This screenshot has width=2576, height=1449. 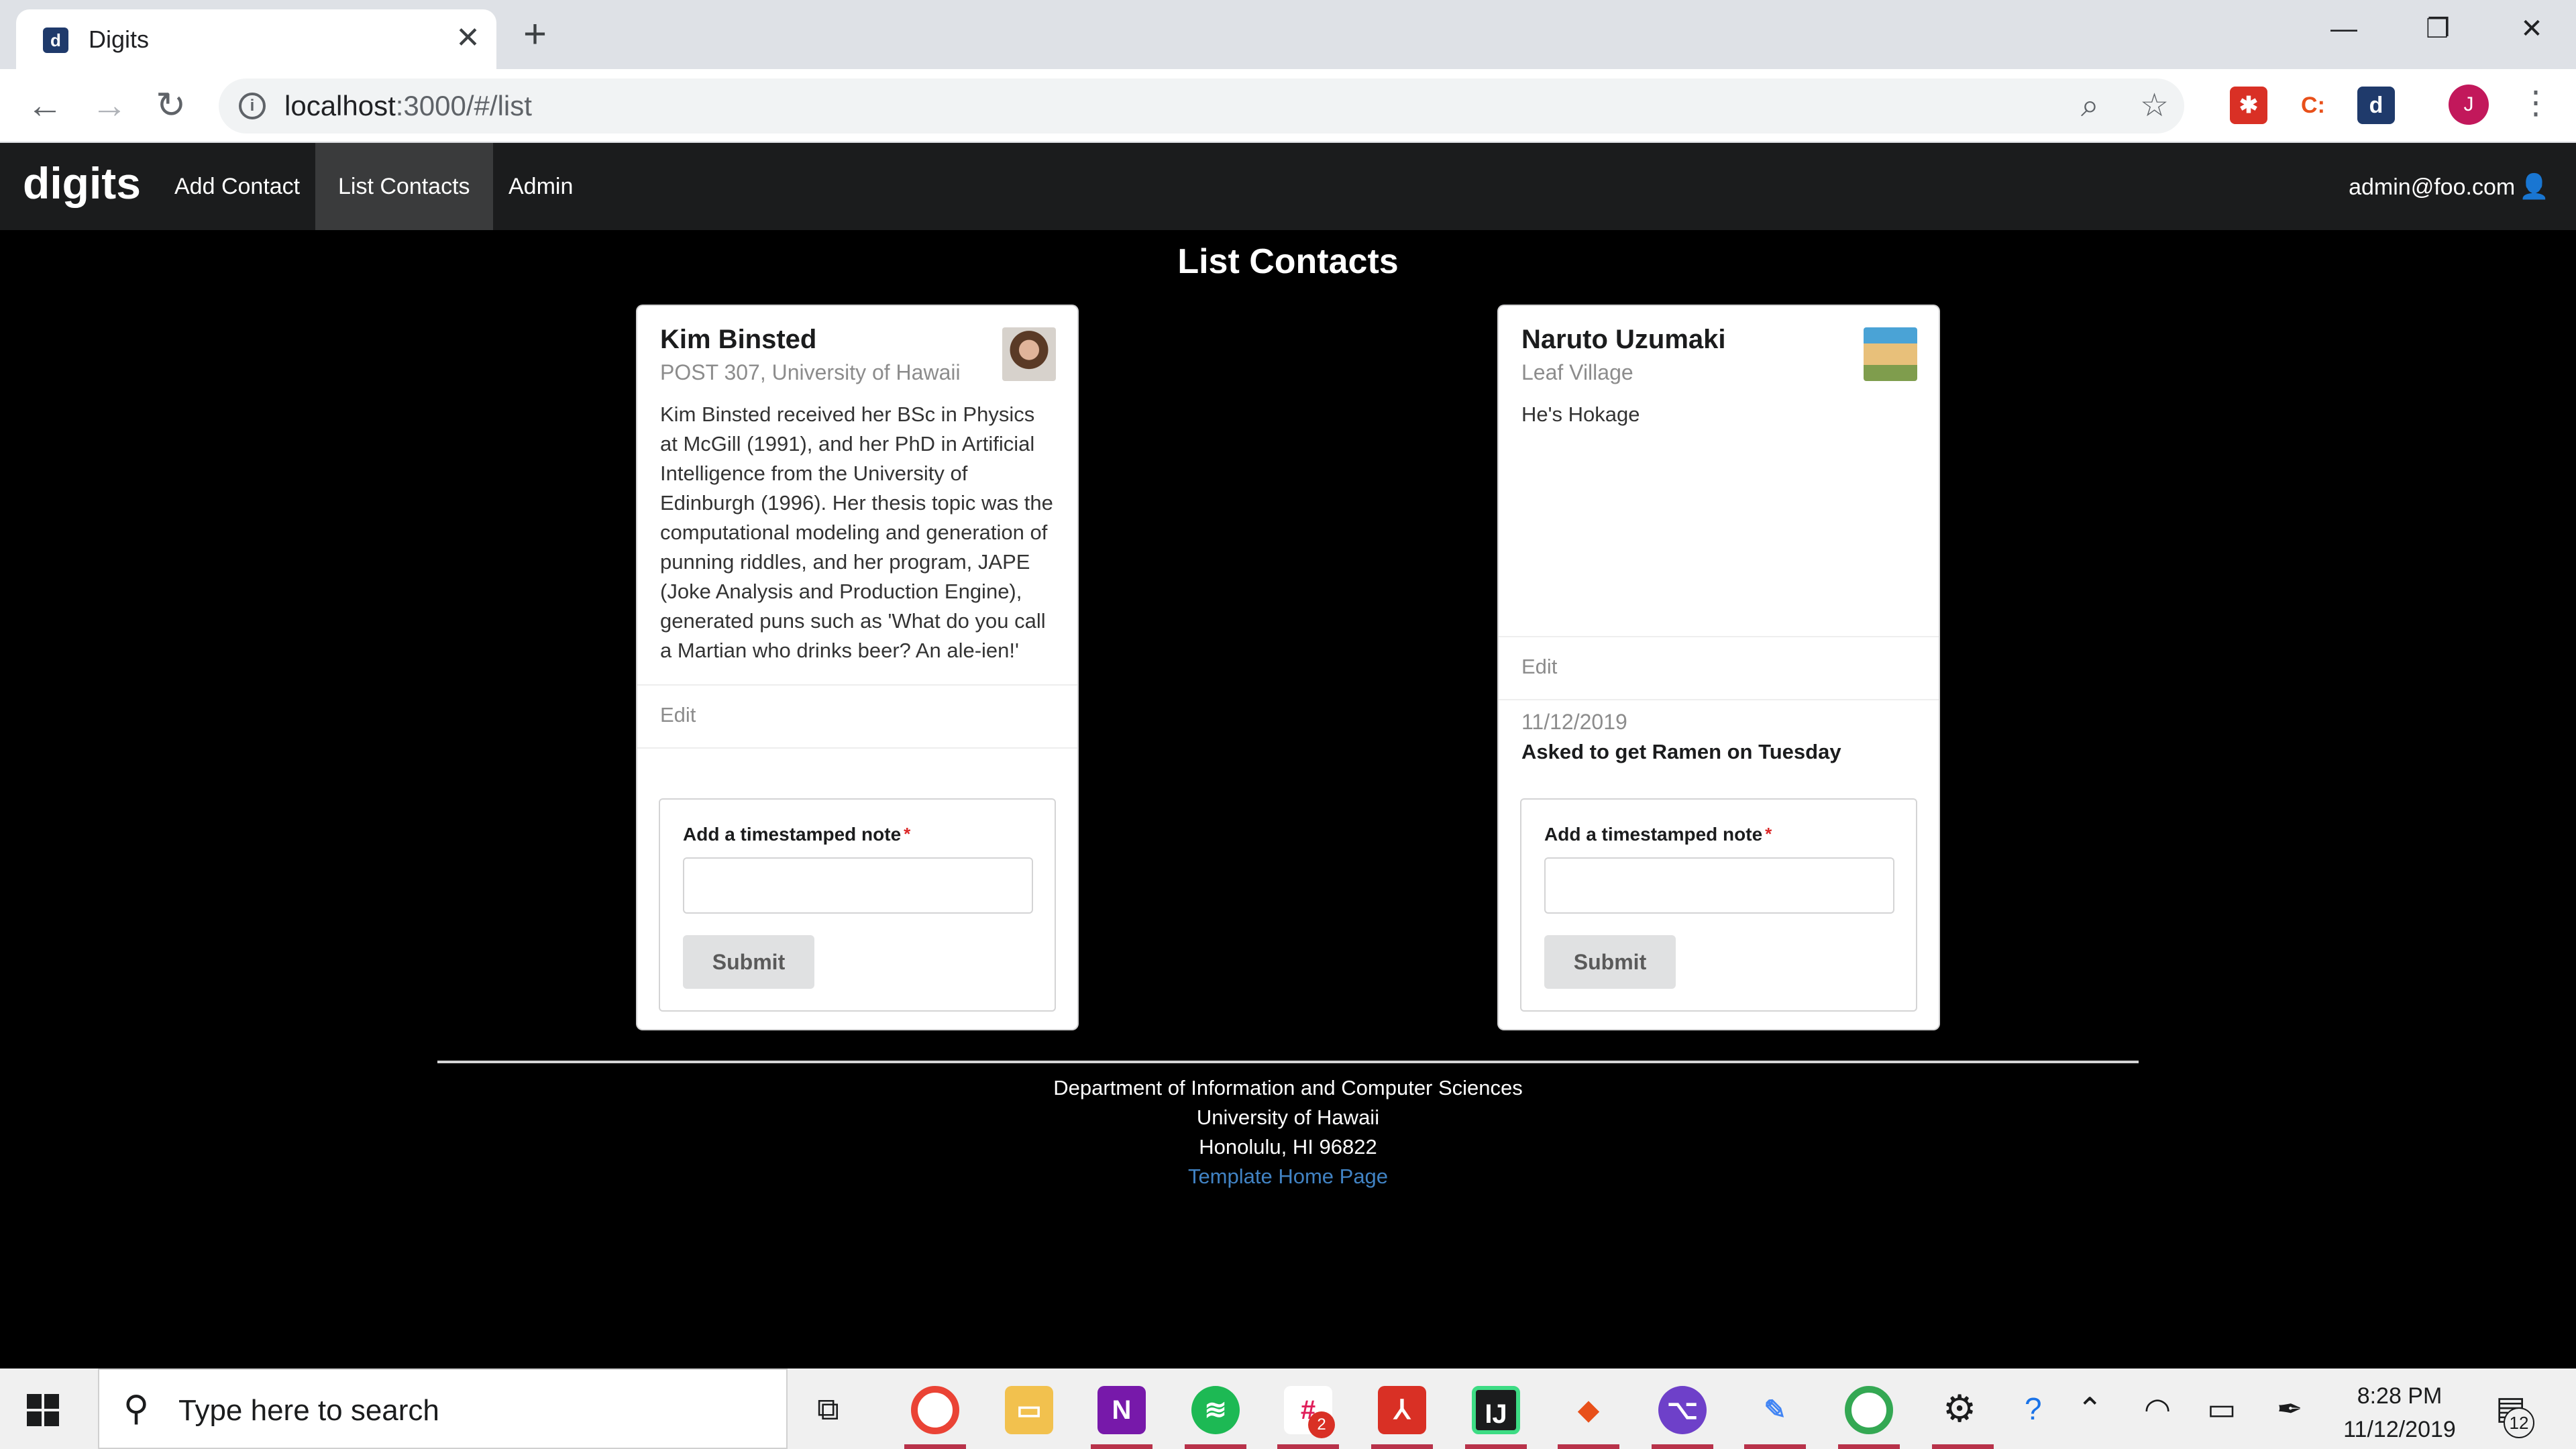 I want to click on user-icon: 👤, so click(x=2534, y=186).